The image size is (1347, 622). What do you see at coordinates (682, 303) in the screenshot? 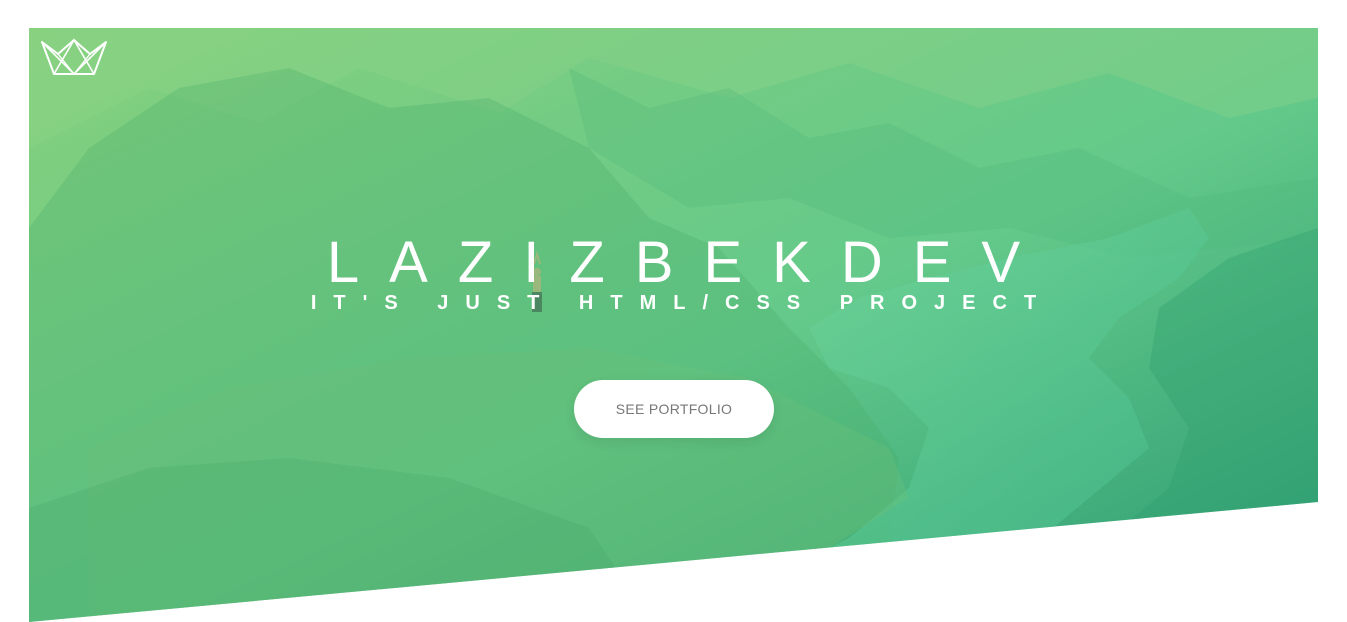
I see `hero-subtitle: IT'S JUST HTML/CSS PROJECT` at bounding box center [682, 303].